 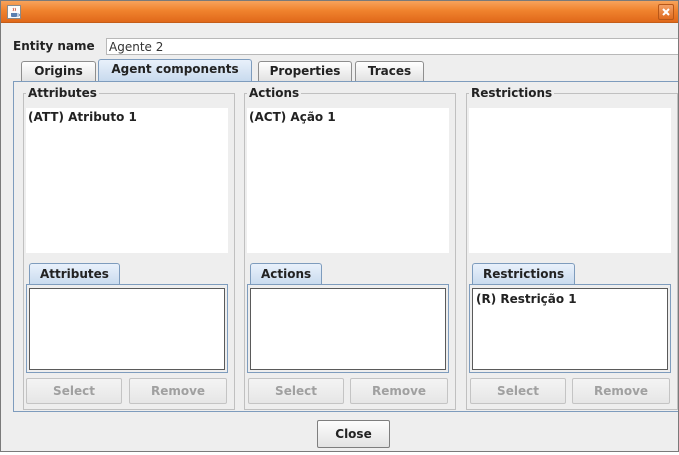 I want to click on restrictions-group-title: Restrictions, so click(x=512, y=93).